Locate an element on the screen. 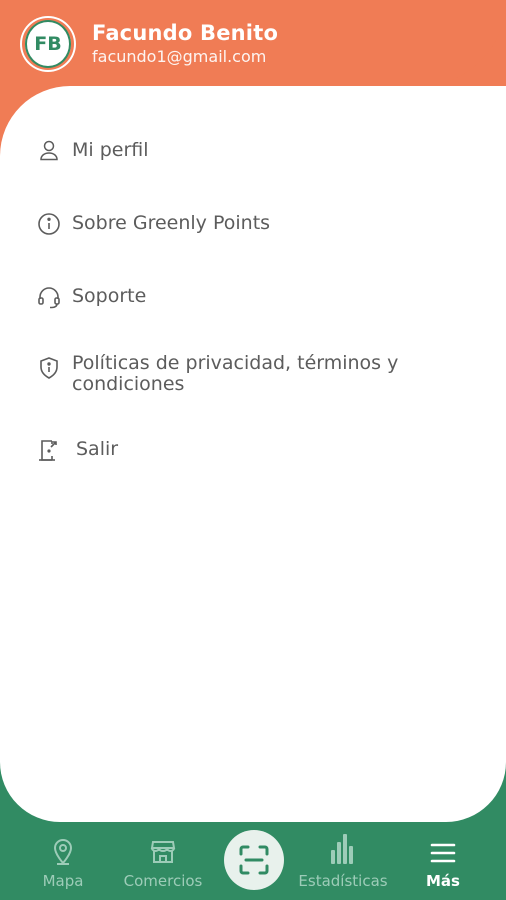  avatar-initials: FB is located at coordinates (48, 44).